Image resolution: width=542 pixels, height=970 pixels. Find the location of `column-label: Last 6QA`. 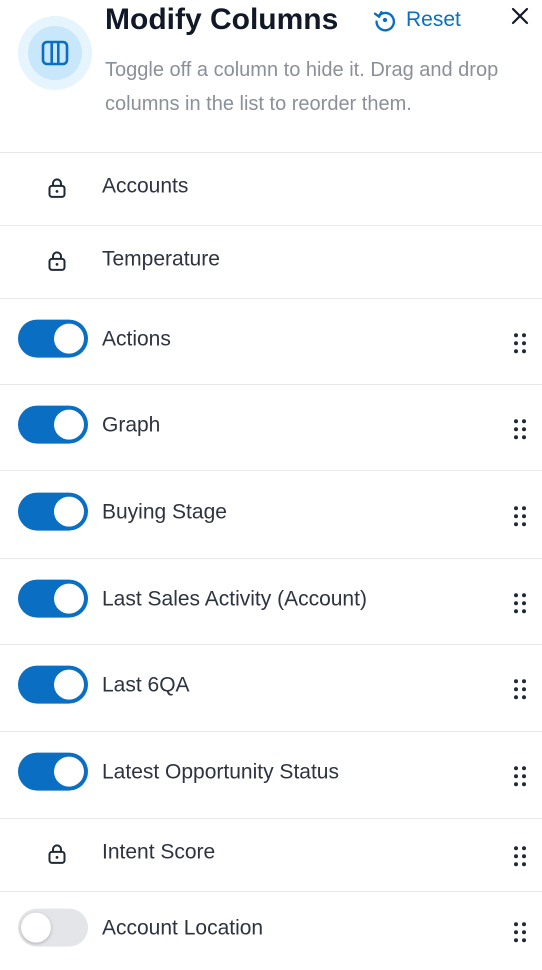

column-label: Last 6QA is located at coordinates (146, 685).